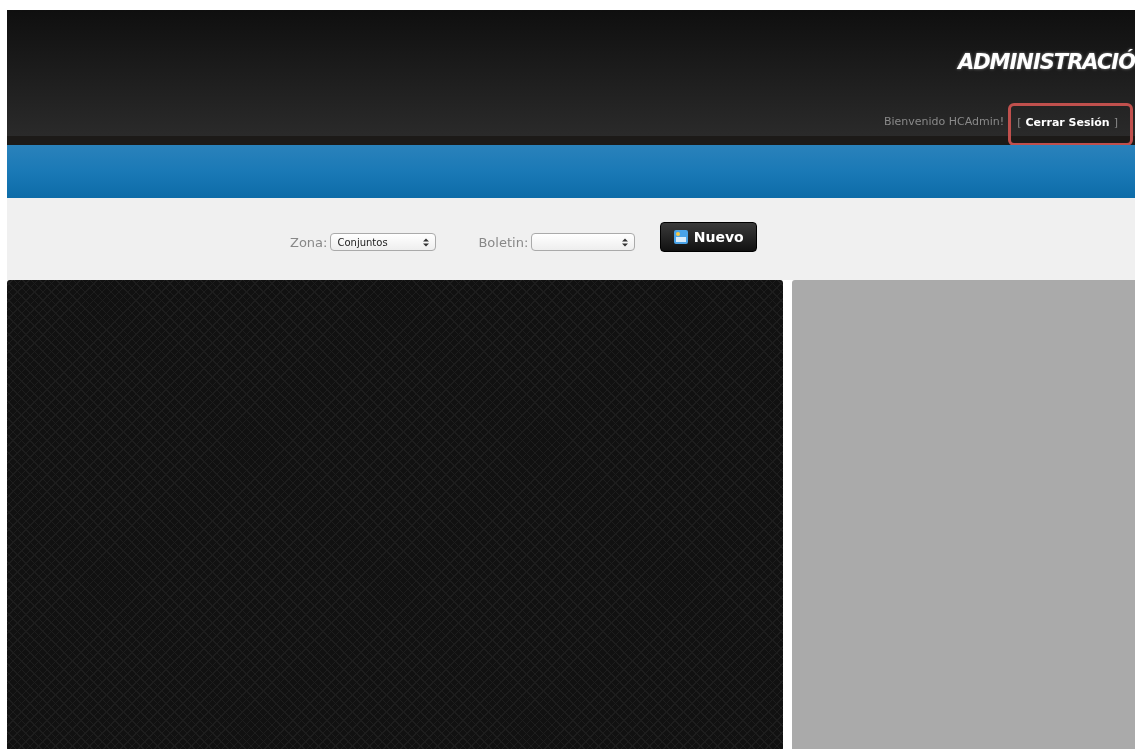  I want to click on new-button: Nuevo, so click(709, 237).